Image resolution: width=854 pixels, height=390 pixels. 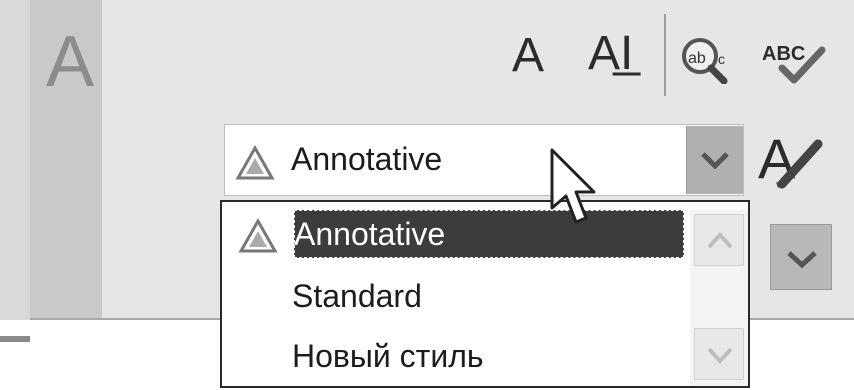 I want to click on svg-text: ABC, so click(x=783, y=54).